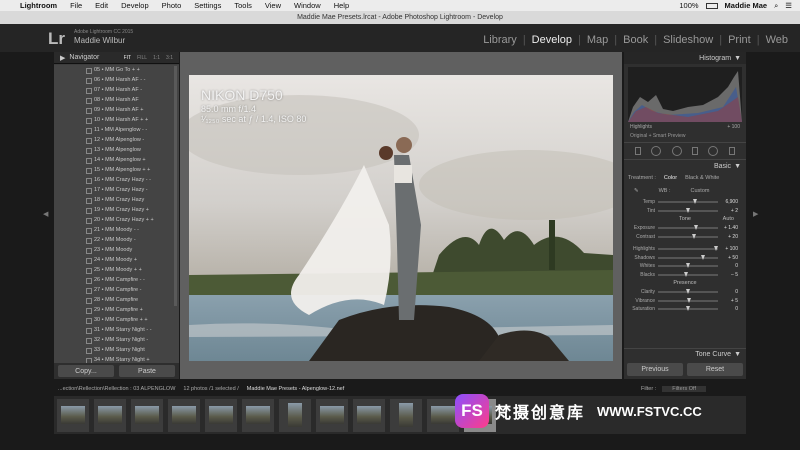 The image size is (800, 450). What do you see at coordinates (685, 58) in the screenshot?
I see `histogram-header: Histogram ▼` at bounding box center [685, 58].